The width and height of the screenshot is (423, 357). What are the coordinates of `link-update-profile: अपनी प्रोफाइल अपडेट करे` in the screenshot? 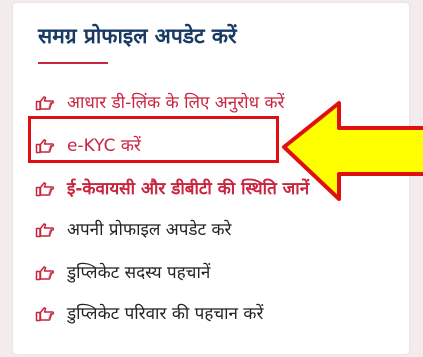 It's located at (133, 230).